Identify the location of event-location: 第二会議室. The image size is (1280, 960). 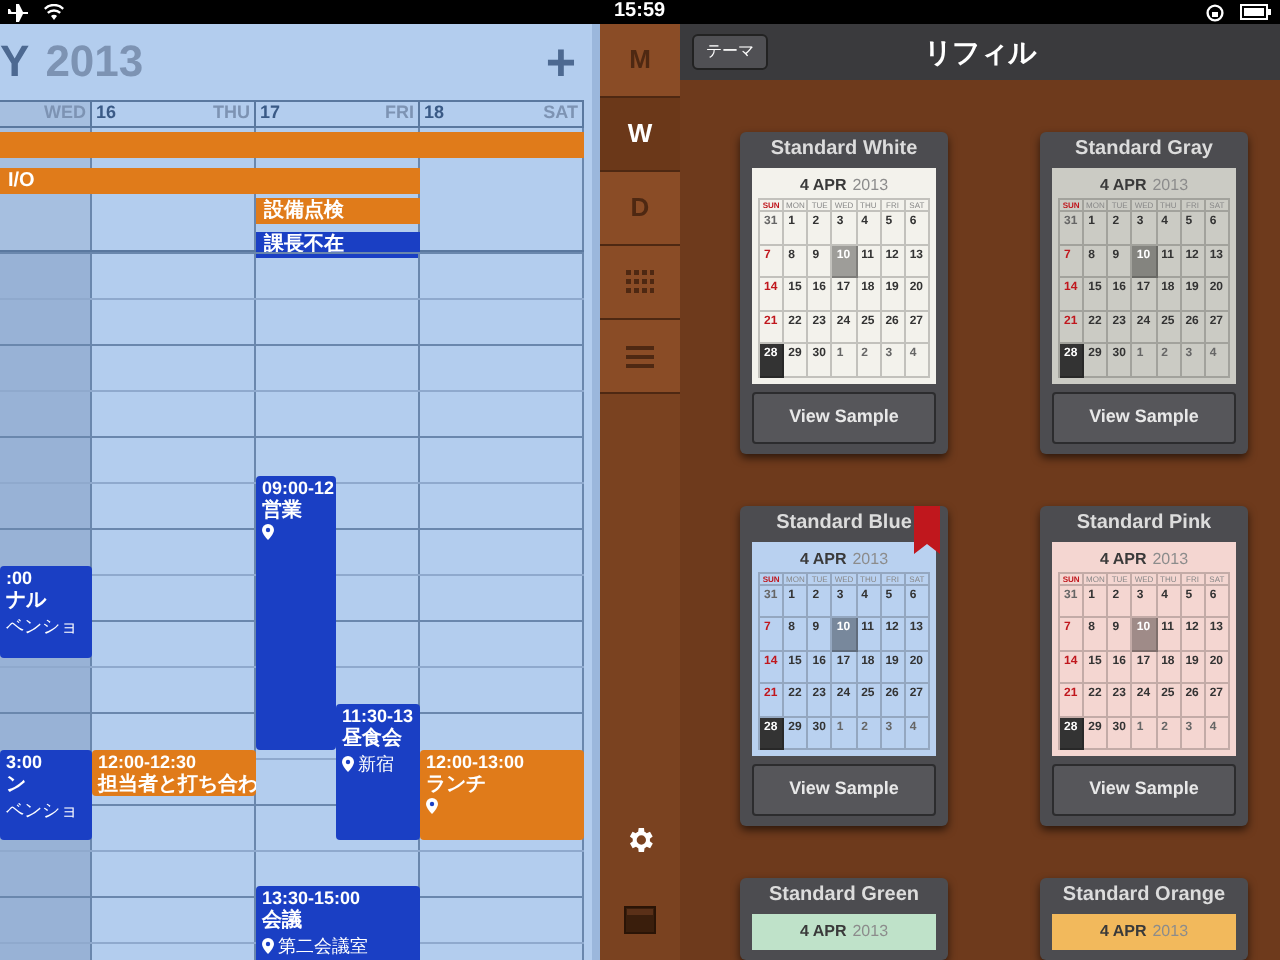
(323, 946).